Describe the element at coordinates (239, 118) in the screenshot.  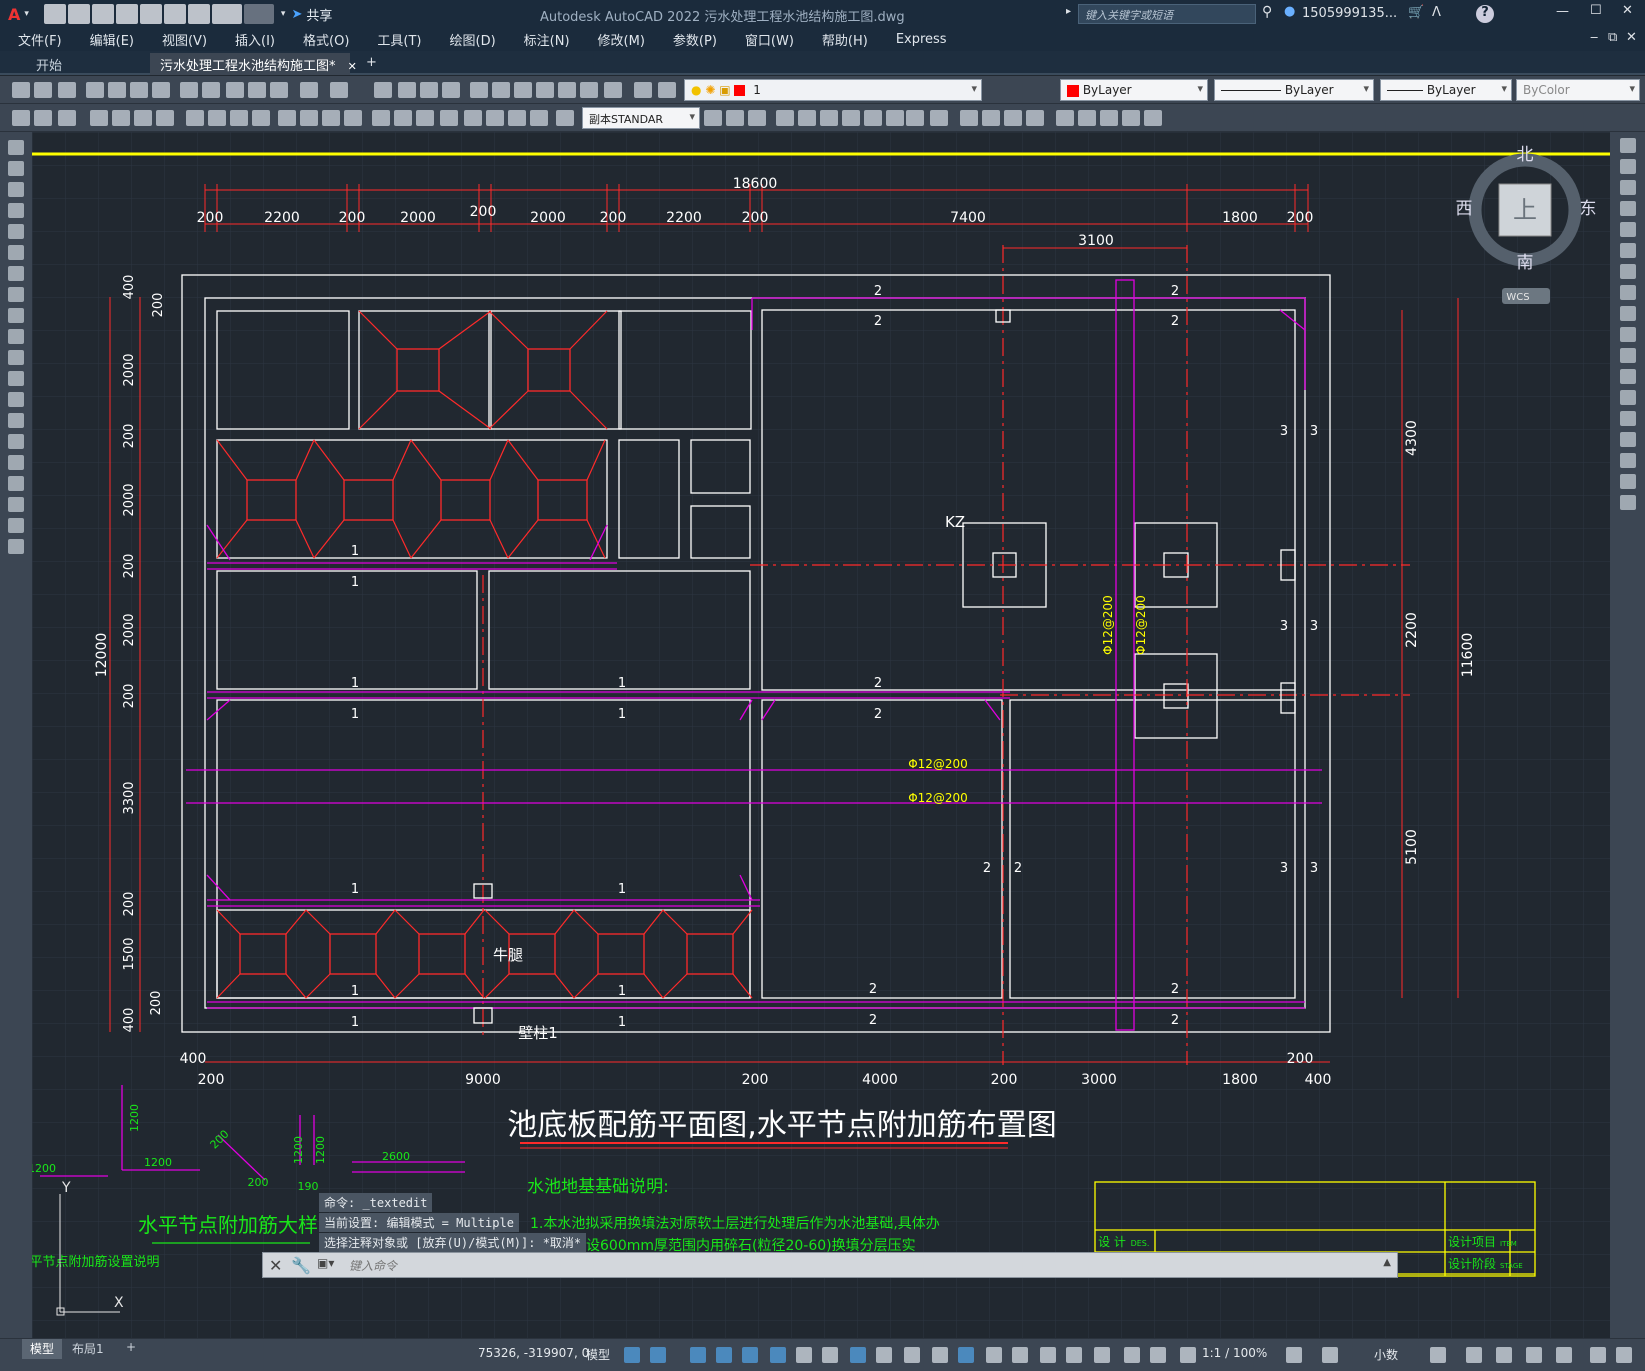
I see `toolbar2-tool-9-icon` at that location.